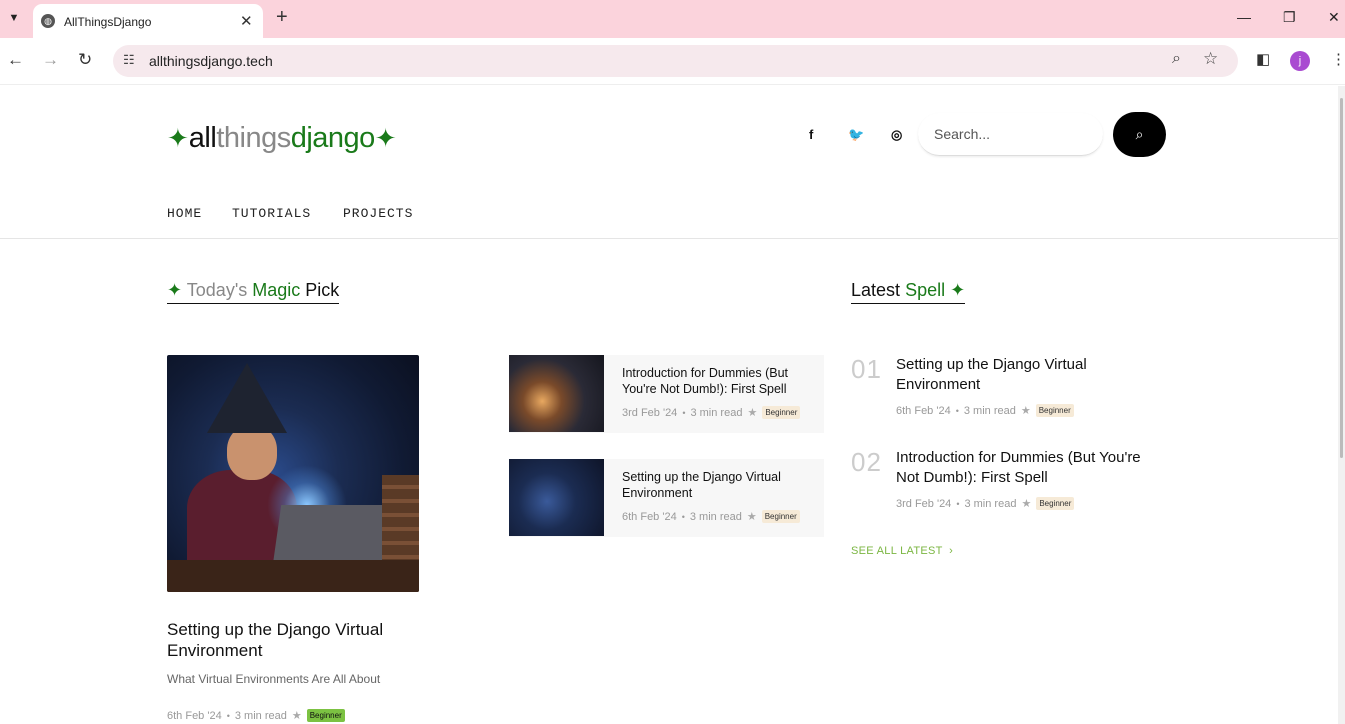 The height and width of the screenshot is (724, 1345). What do you see at coordinates (211, 61) in the screenshot?
I see `url-text: allthingsdjango.tech` at bounding box center [211, 61].